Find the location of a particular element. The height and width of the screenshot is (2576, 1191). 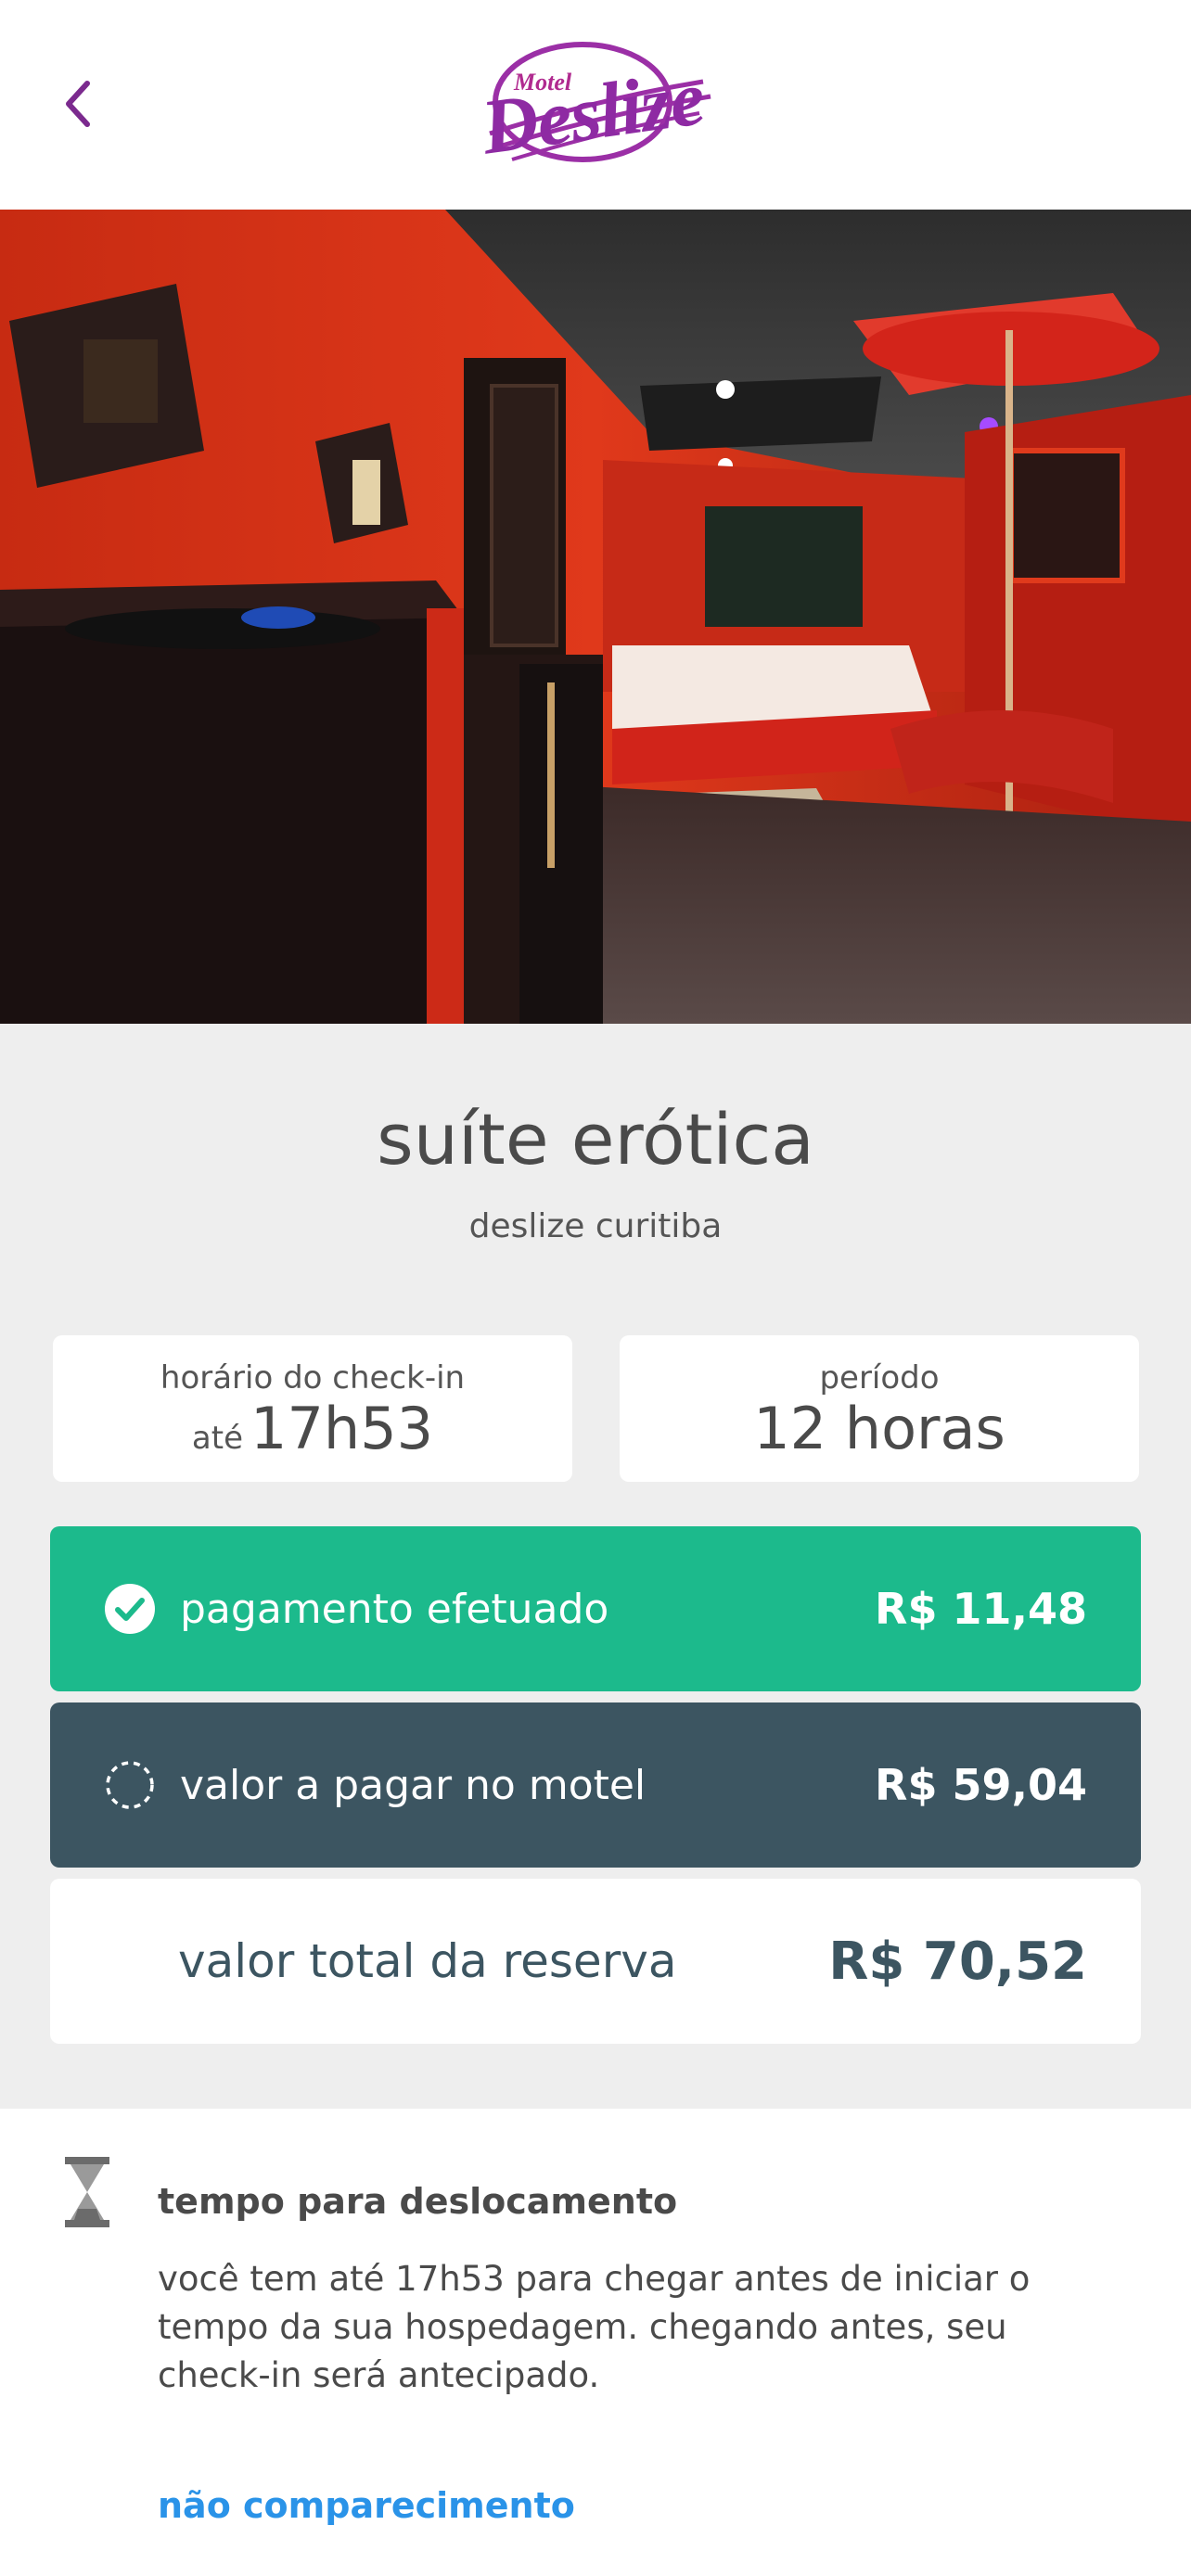

payment-paid-row: pagamento efetuado R$ 11,48 is located at coordinates (595, 1608).